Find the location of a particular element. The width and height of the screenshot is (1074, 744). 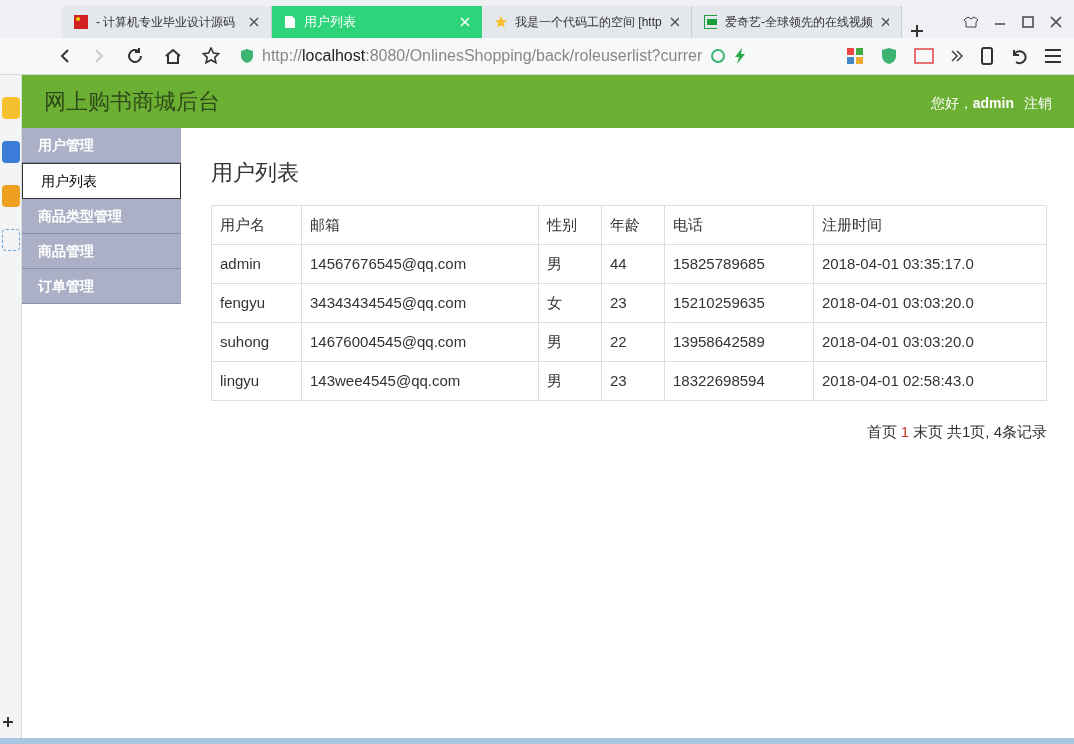

table-cell: 34343434545@qq.com is located at coordinates (420, 303).